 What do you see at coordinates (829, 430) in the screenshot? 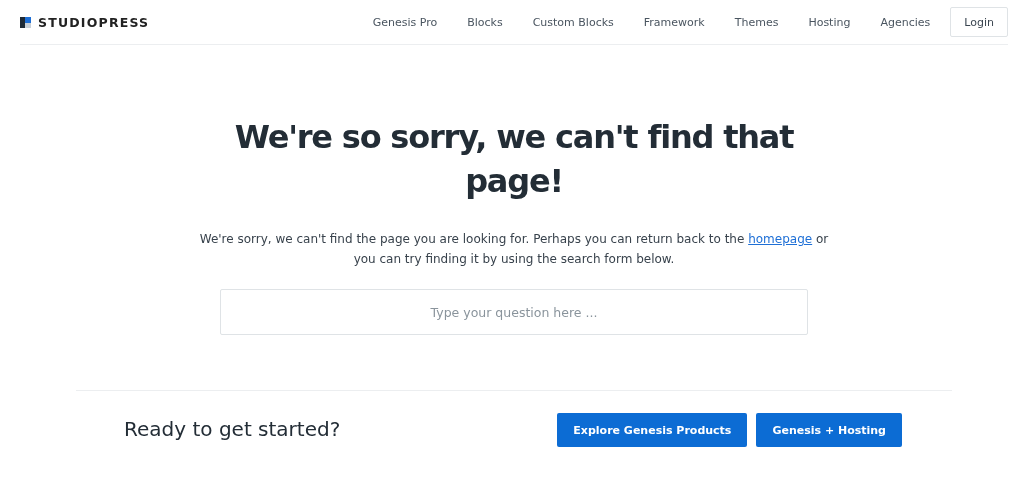
I see `cta-button: Genesis + Hosting` at bounding box center [829, 430].